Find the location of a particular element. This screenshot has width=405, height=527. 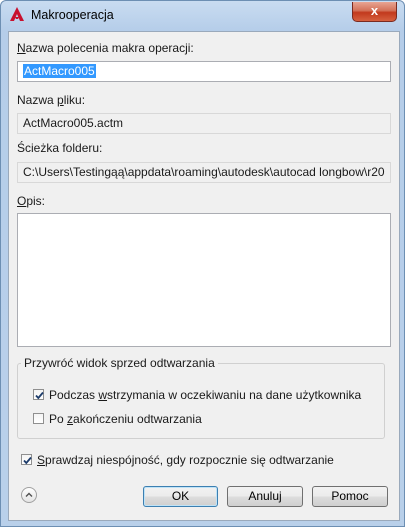

autocad-logo-icon is located at coordinates (17, 14).